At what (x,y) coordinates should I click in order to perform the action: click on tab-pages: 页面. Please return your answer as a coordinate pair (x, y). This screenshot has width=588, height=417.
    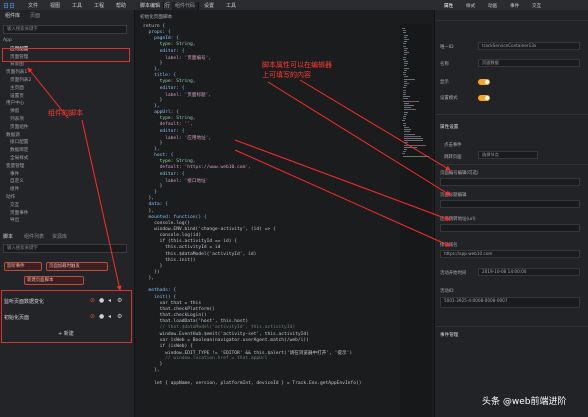
    Looking at the image, I should click on (35, 16).